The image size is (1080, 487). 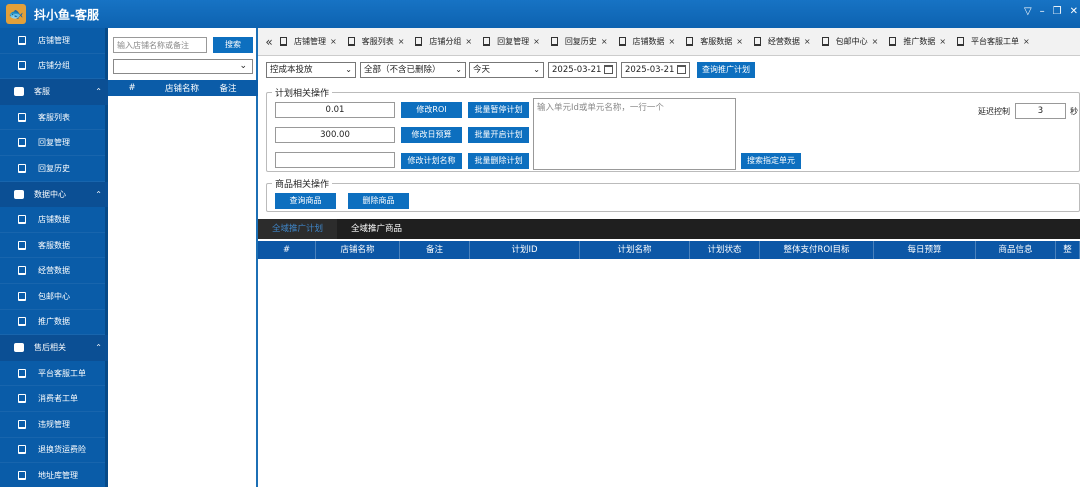 What do you see at coordinates (725, 250) in the screenshot?
I see `grid-column-header: 计划状态` at bounding box center [725, 250].